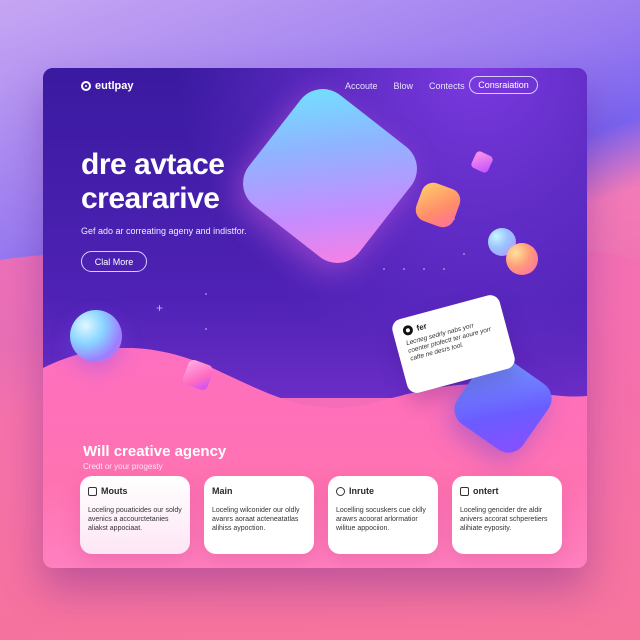 This screenshot has height=640, width=640. What do you see at coordinates (383, 491) in the screenshot?
I see `feature-card-header: Inrute` at bounding box center [383, 491].